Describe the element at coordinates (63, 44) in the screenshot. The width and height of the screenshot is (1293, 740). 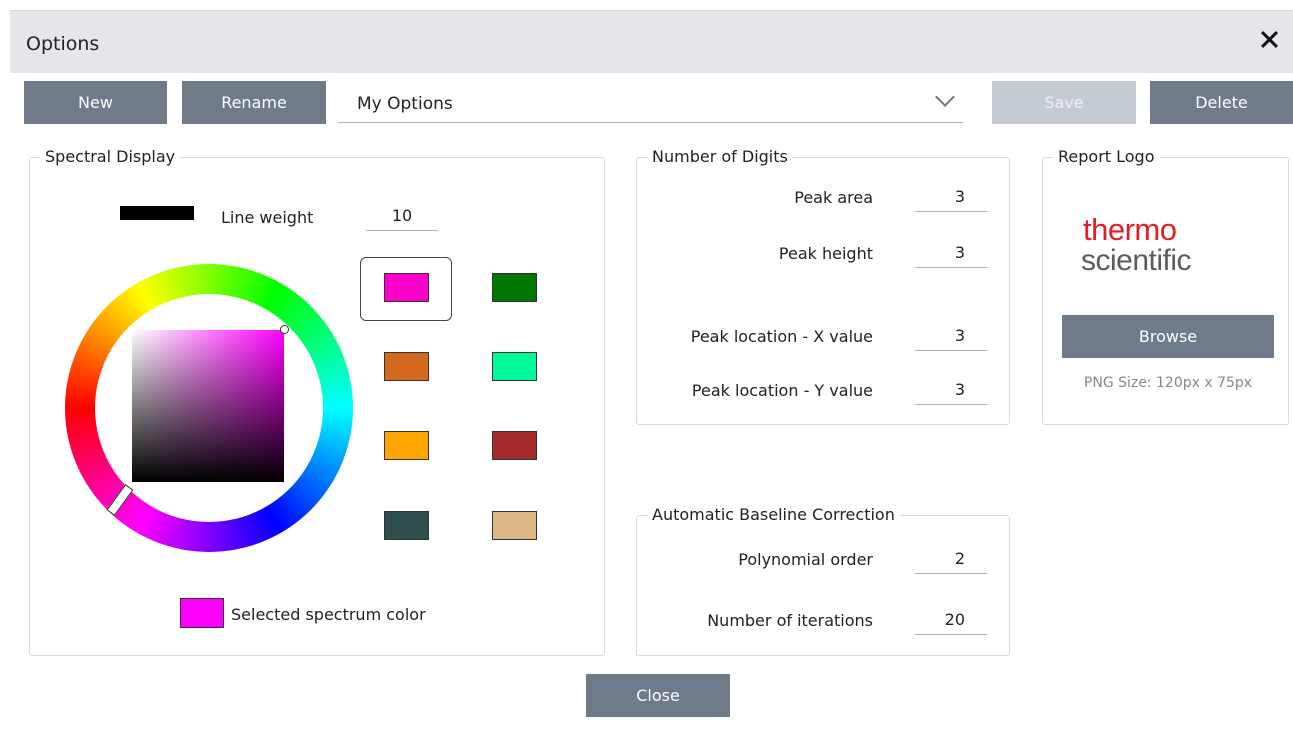
I see `dialog-title: Options` at that location.